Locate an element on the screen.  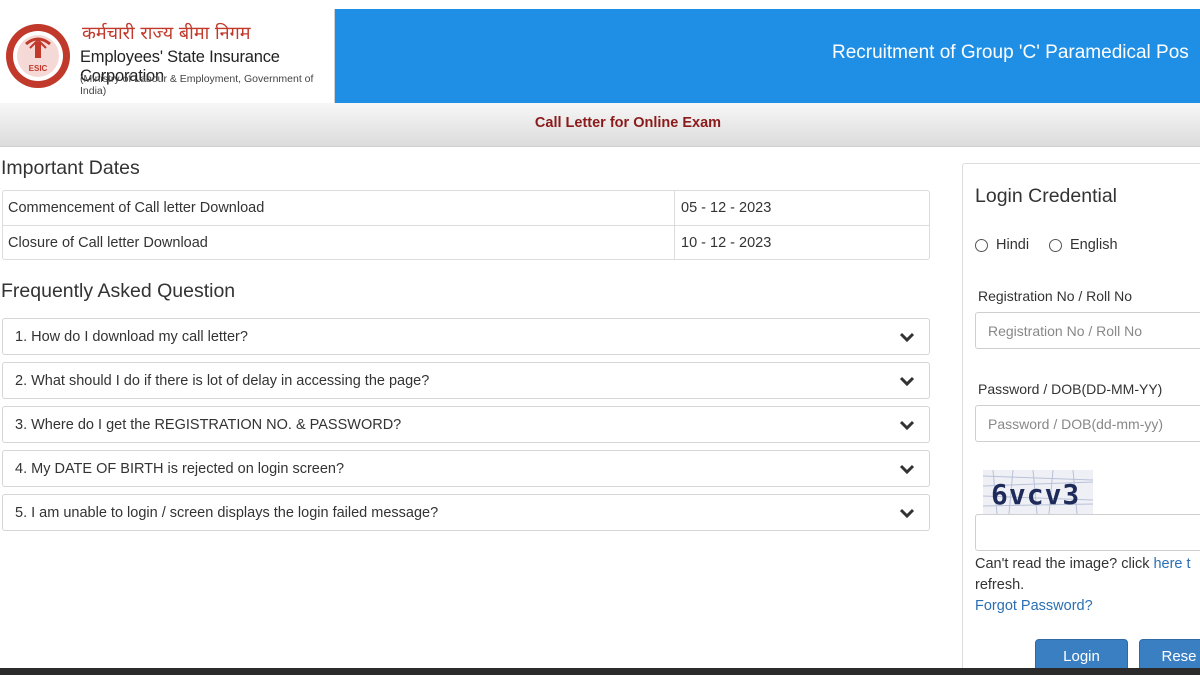
captcha-text: 6vcv3 is located at coordinates (1035, 494).